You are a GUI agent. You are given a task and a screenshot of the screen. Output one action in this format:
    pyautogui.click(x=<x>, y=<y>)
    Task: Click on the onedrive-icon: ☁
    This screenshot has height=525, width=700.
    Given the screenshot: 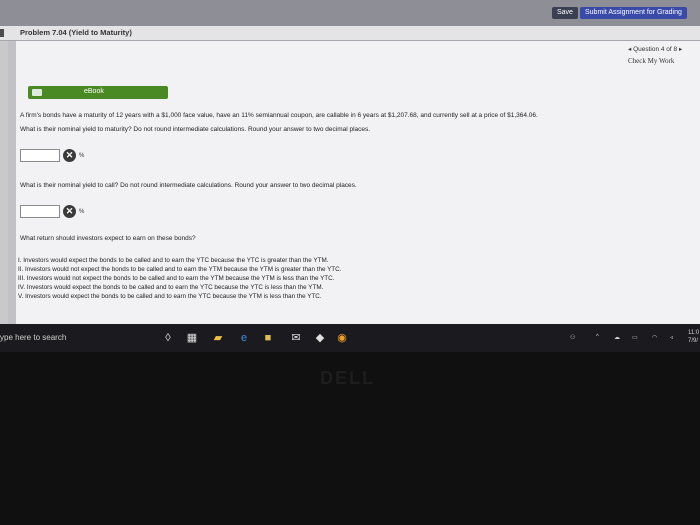 What is the action you would take?
    pyautogui.click(x=617, y=337)
    